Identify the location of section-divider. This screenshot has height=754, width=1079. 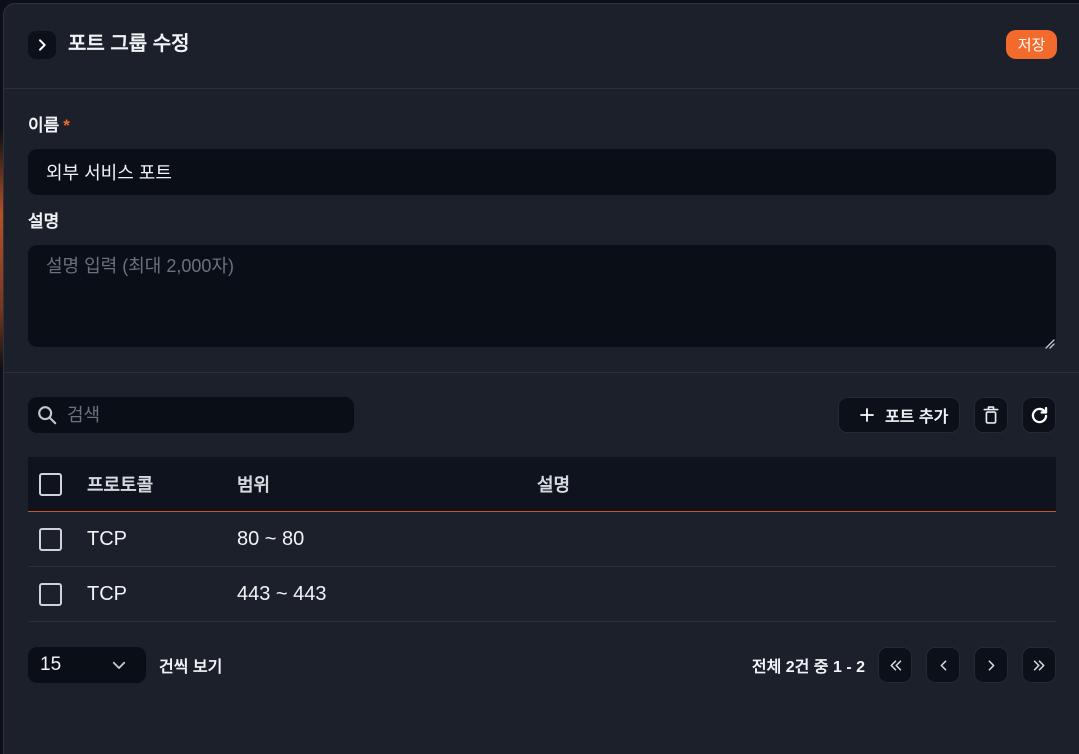
(541, 372).